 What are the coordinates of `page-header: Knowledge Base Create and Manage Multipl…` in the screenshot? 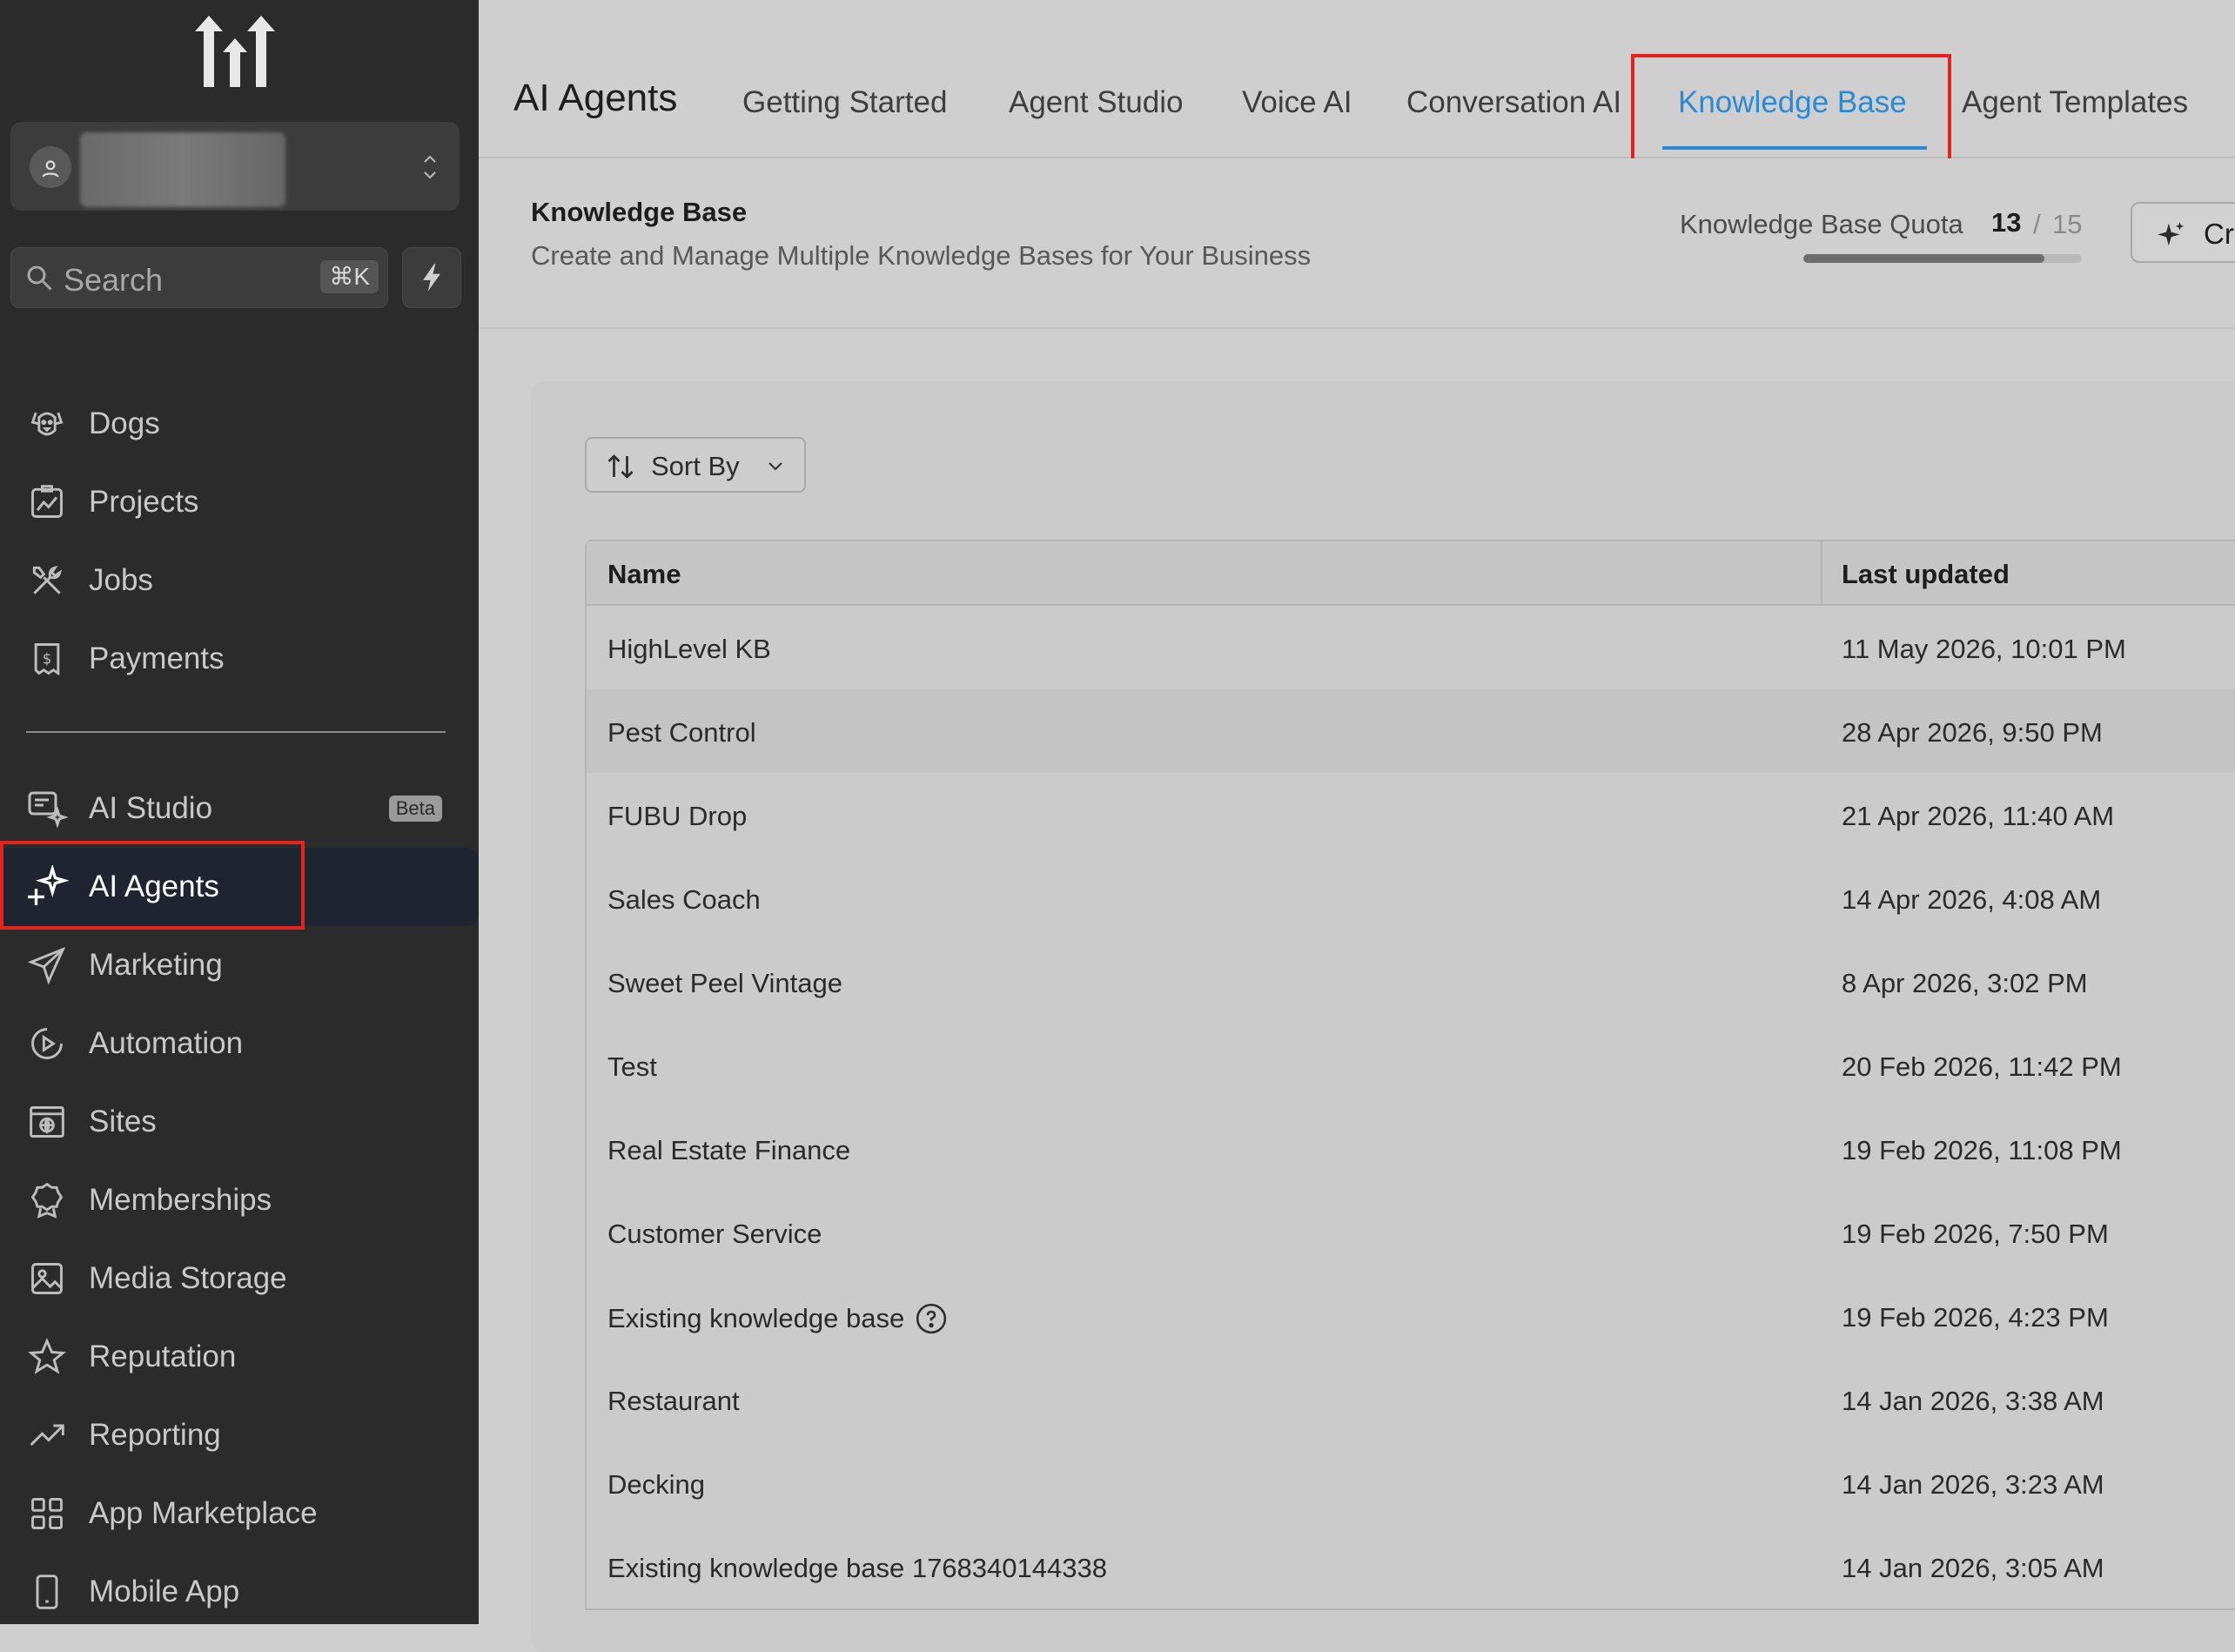 It's located at (1357, 243).